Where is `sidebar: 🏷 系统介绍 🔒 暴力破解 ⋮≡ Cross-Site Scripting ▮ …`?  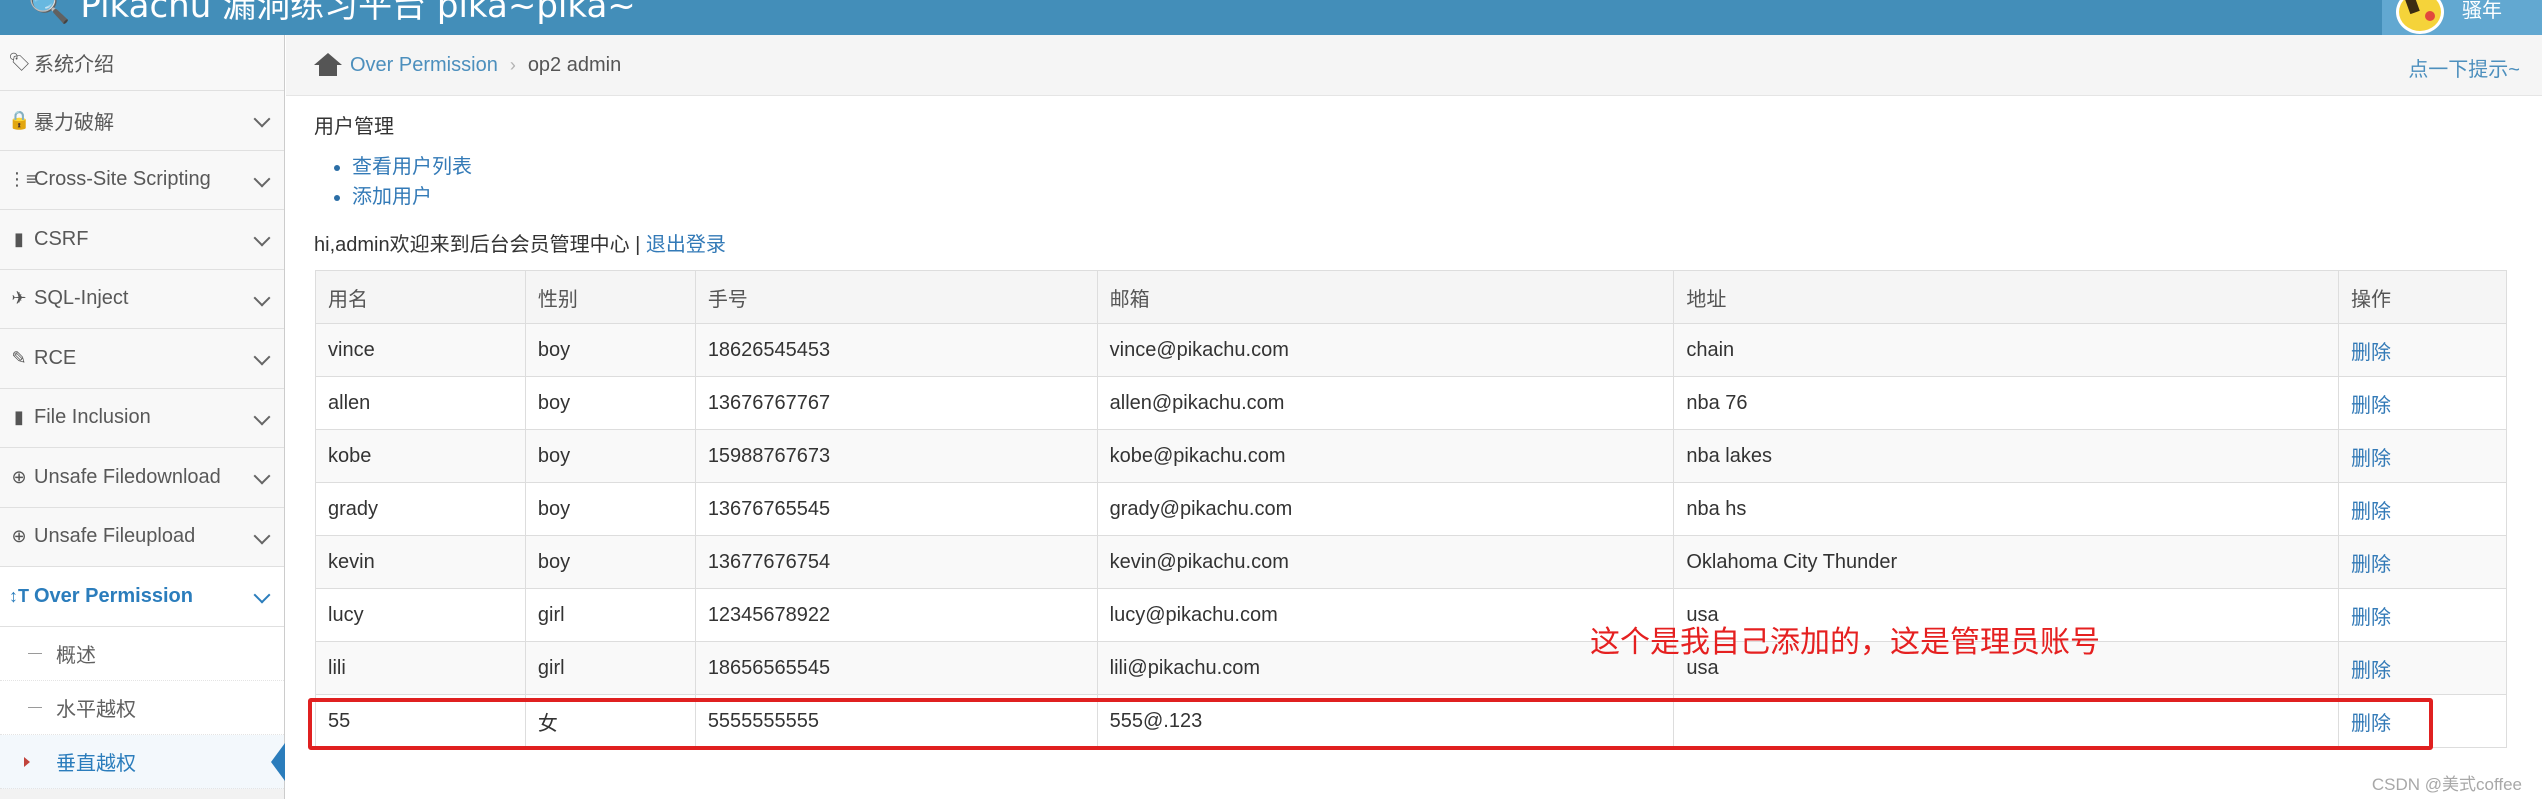 sidebar: 🏷 系统介绍 🔒 暴力破解 ⋮≡ Cross-Site Scripting ▮ … is located at coordinates (142, 417).